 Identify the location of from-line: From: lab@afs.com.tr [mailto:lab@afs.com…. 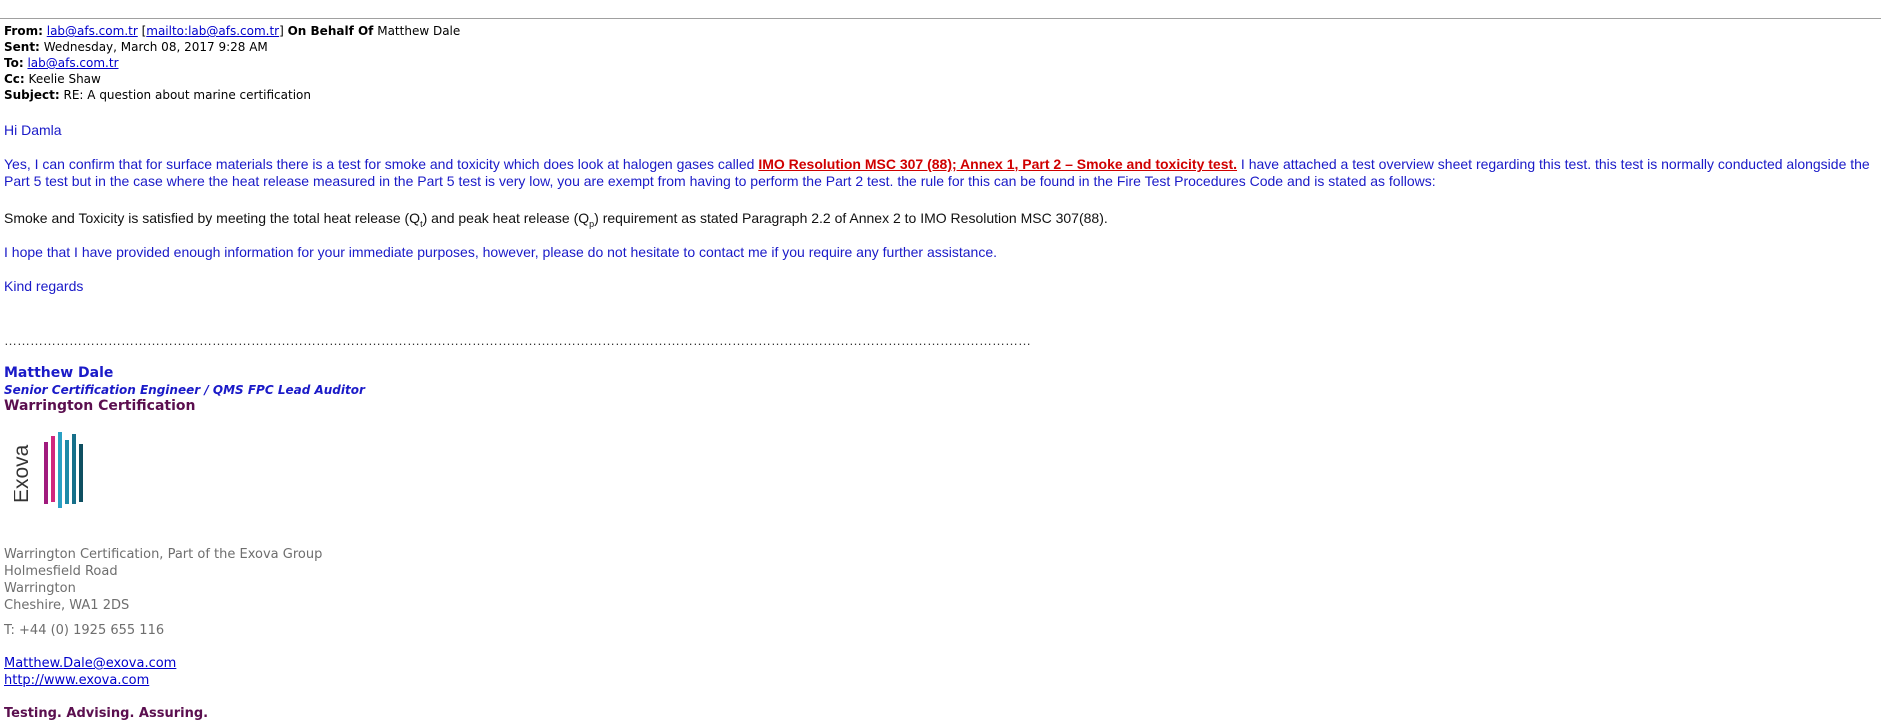
(232, 31).